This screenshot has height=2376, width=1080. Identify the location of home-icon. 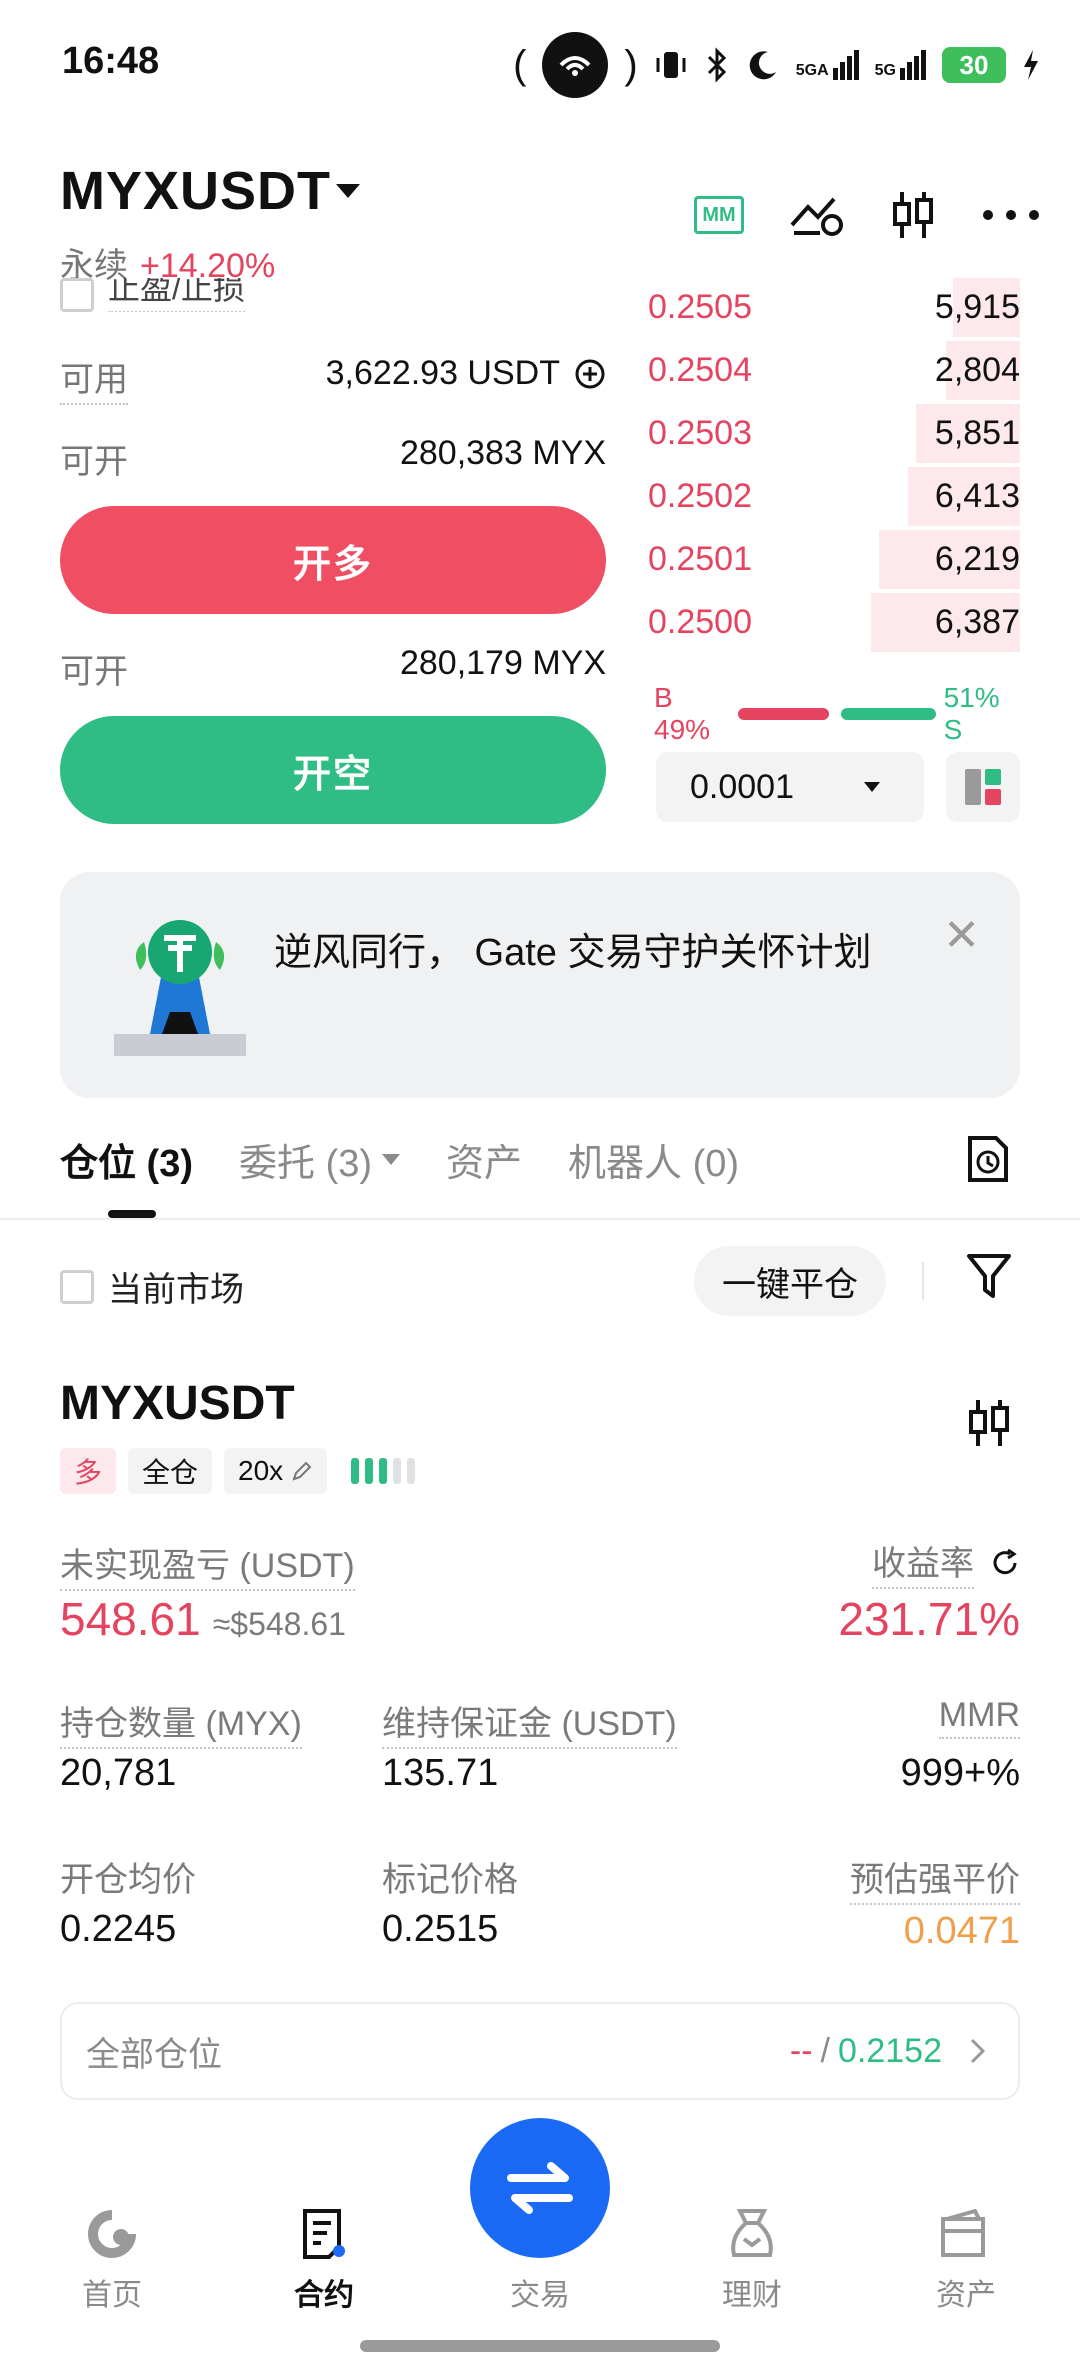
(112, 2234).